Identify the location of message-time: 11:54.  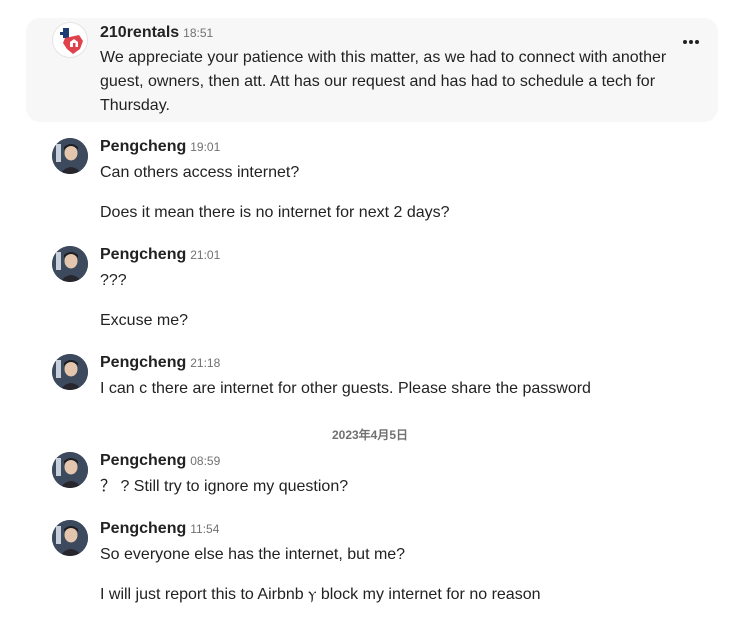
(205, 529).